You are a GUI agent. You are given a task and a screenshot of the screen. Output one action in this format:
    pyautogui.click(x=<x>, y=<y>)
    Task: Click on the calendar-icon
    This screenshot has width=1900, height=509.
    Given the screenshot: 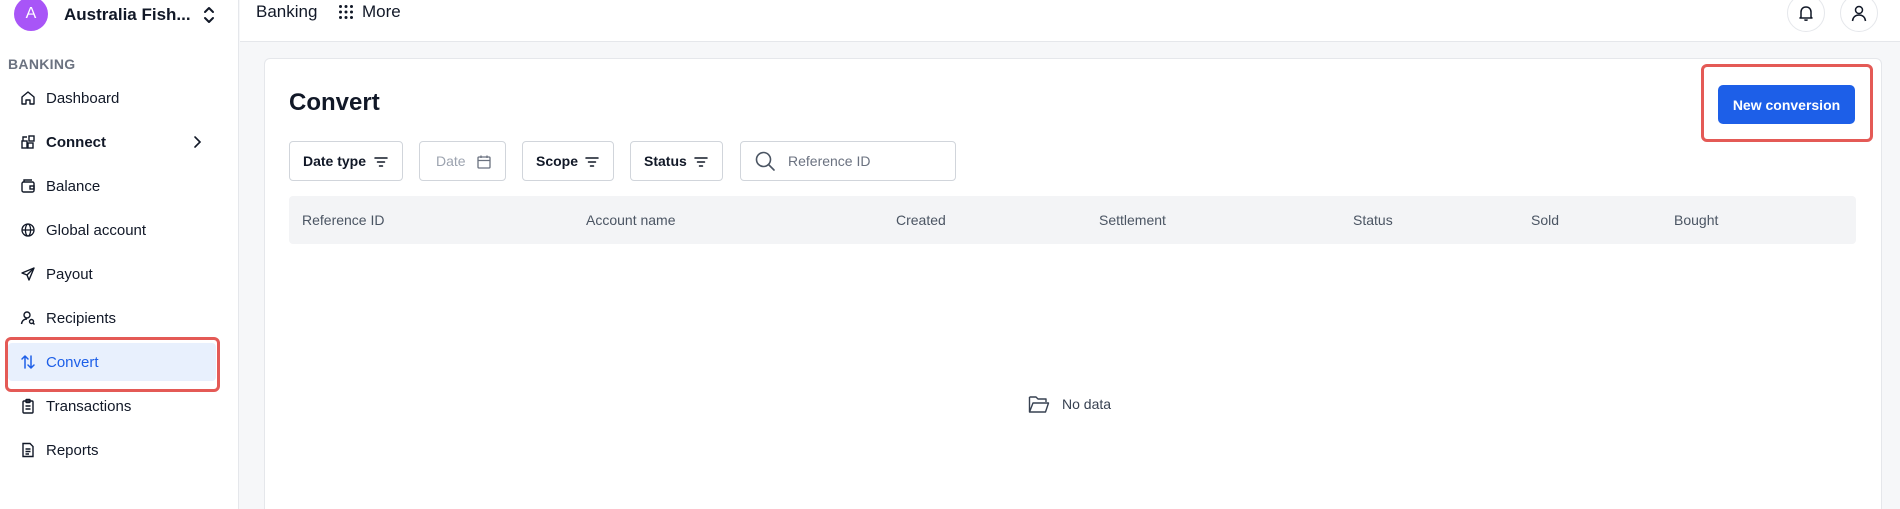 What is the action you would take?
    pyautogui.click(x=484, y=162)
    